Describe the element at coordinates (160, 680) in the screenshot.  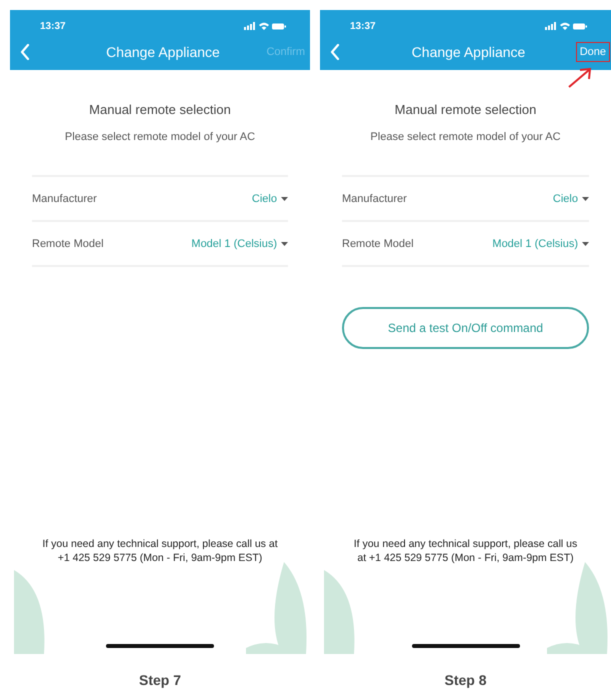
I see `step-label: Step 7` at that location.